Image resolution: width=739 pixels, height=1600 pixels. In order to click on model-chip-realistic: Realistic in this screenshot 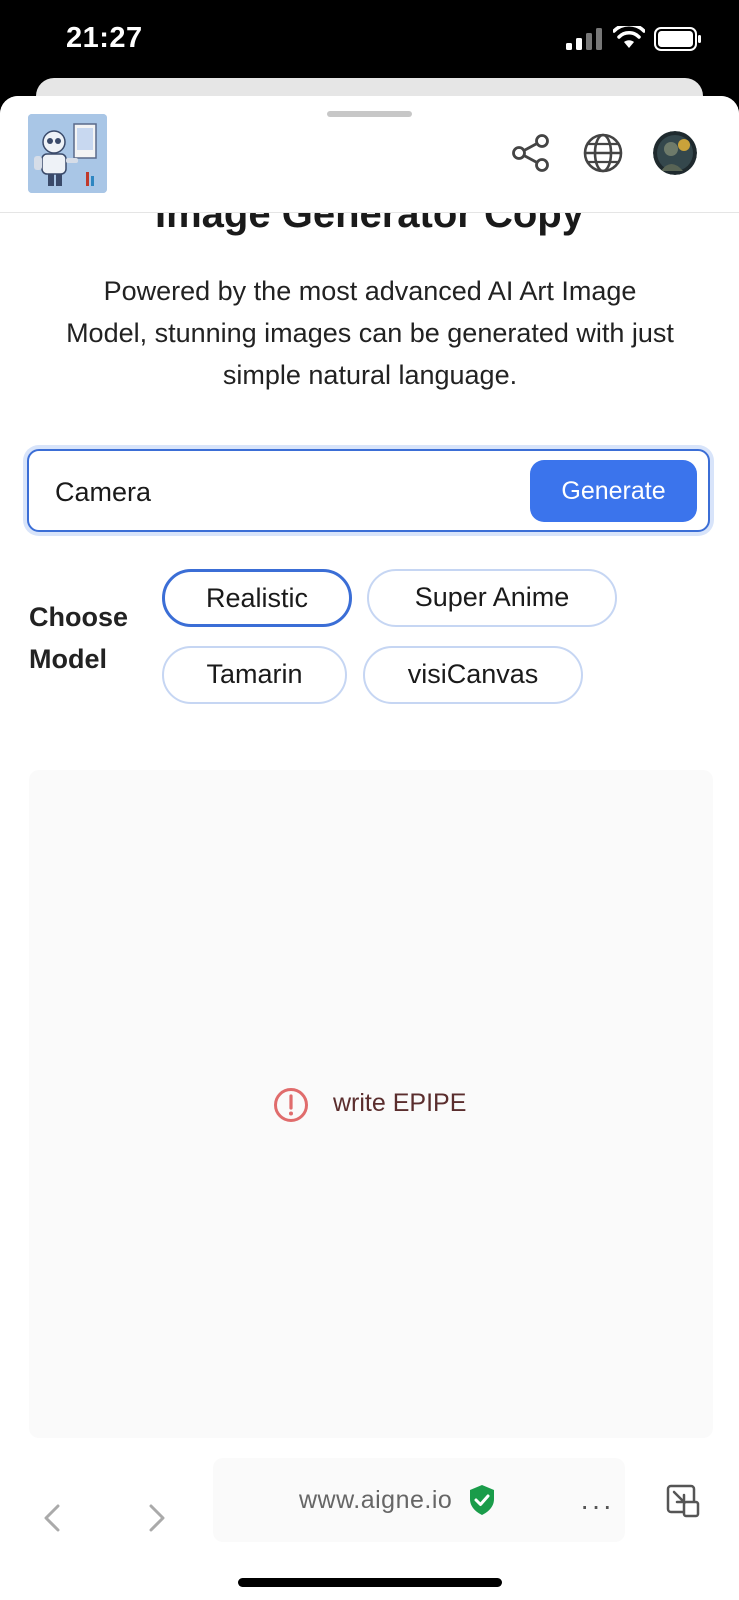, I will do `click(257, 598)`.